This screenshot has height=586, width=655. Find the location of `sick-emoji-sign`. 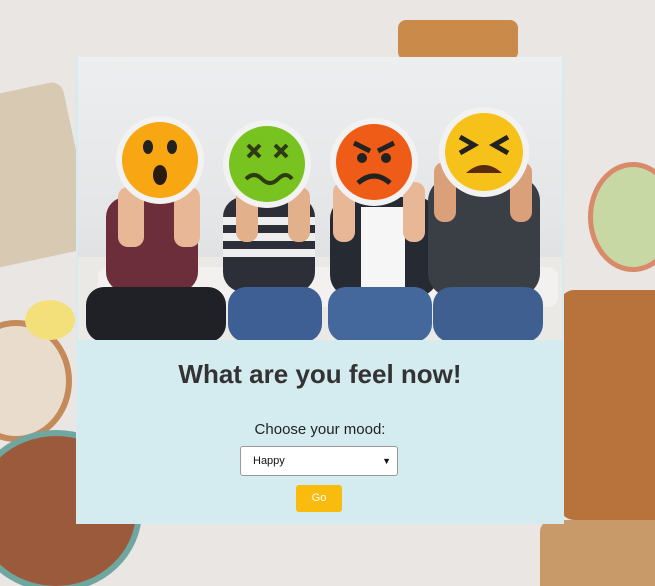

sick-emoji-sign is located at coordinates (267, 164).